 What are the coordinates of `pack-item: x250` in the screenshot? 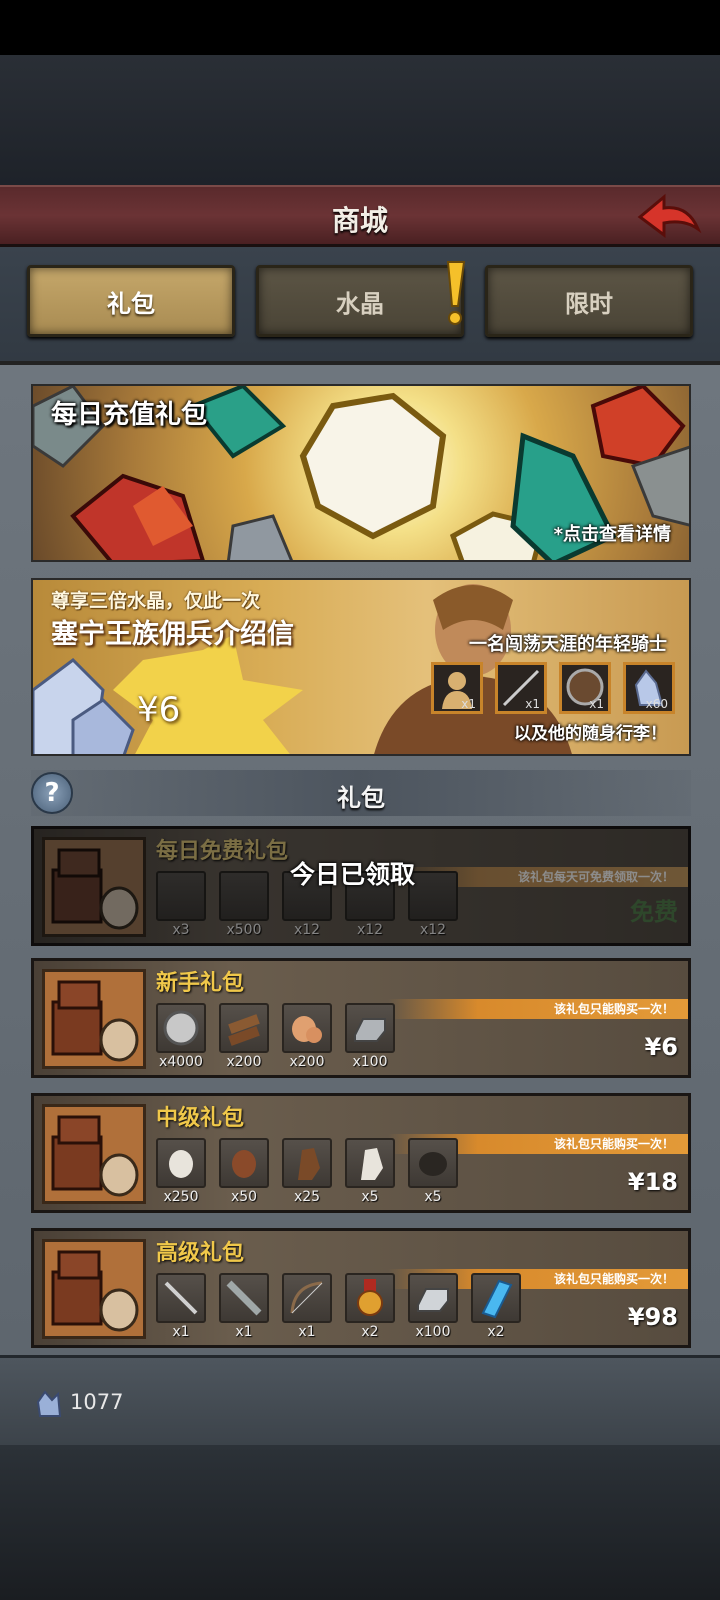 It's located at (181, 1171).